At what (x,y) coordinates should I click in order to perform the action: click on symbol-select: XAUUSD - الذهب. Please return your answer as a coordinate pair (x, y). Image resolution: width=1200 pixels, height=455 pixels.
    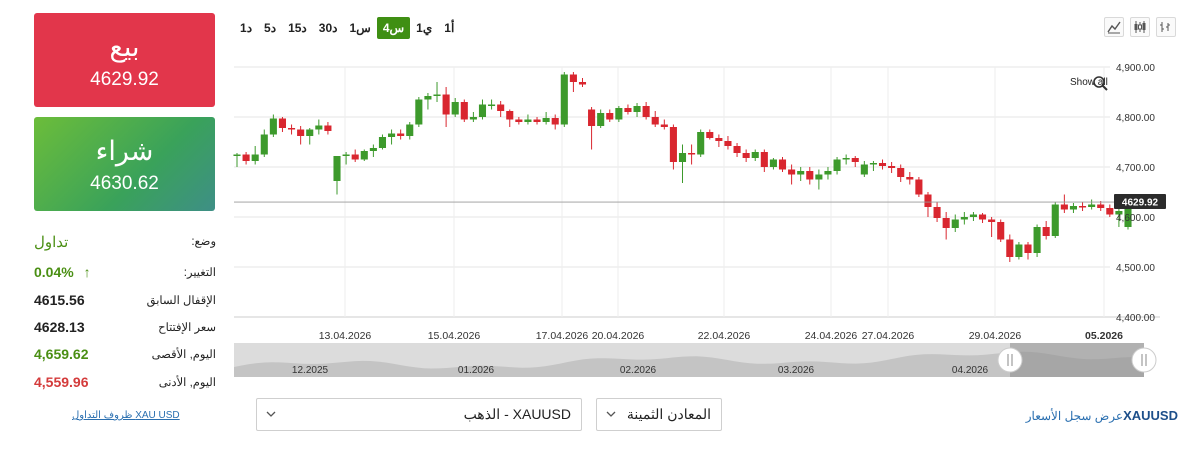
    Looking at the image, I should click on (419, 414).